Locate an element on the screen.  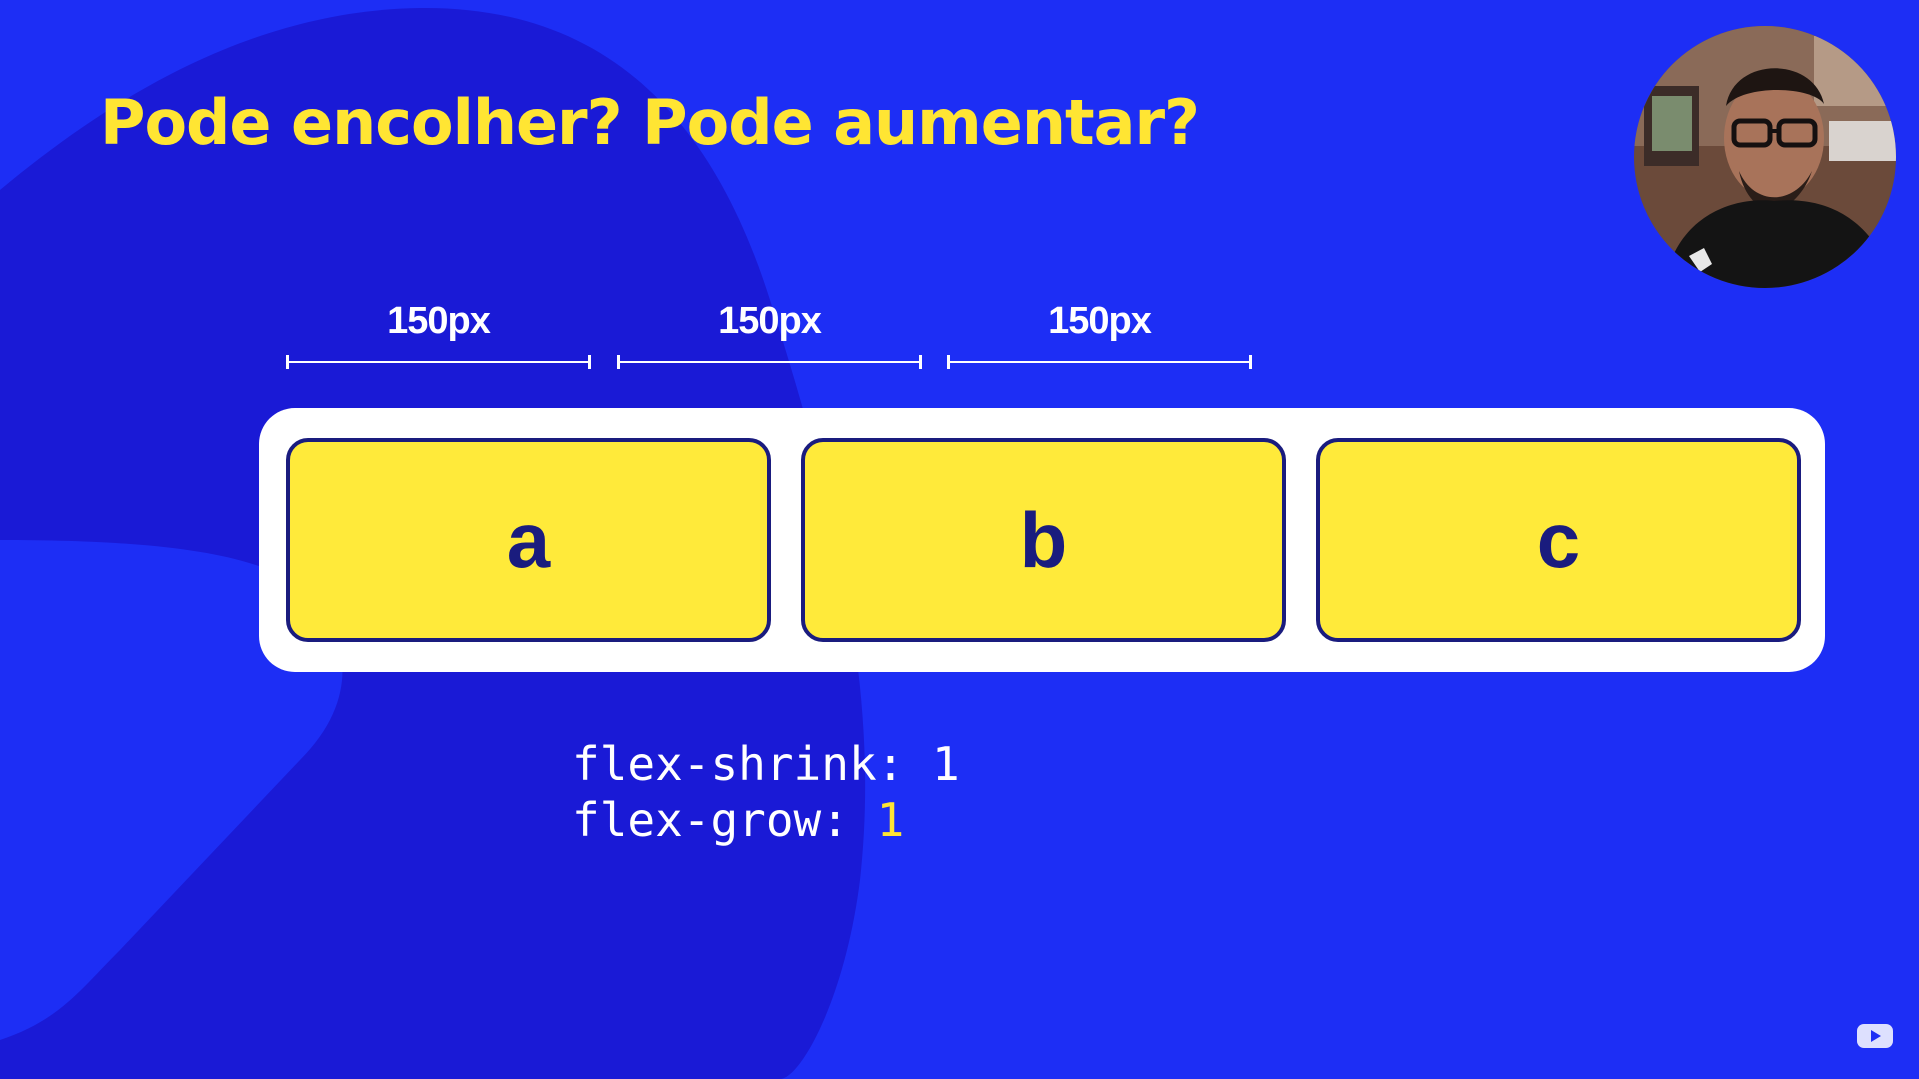
width-label-a: 150px is located at coordinates (439, 321).